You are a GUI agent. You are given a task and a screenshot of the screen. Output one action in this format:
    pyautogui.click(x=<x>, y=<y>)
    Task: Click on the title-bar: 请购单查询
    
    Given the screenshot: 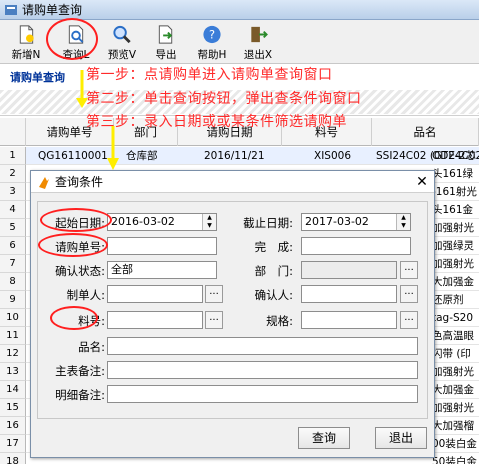 What is the action you would take?
    pyautogui.click(x=239, y=10)
    